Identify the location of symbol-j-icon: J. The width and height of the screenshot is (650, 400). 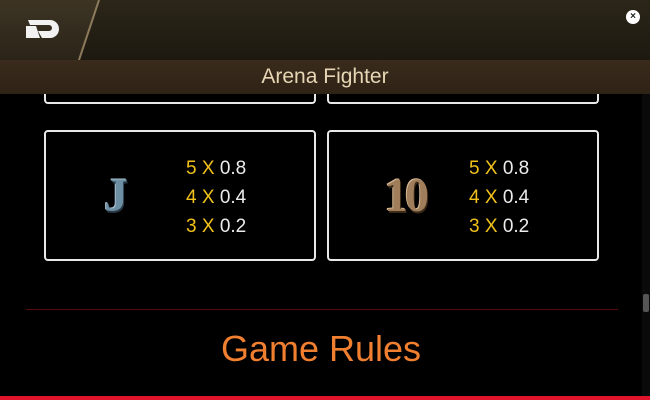
(116, 195).